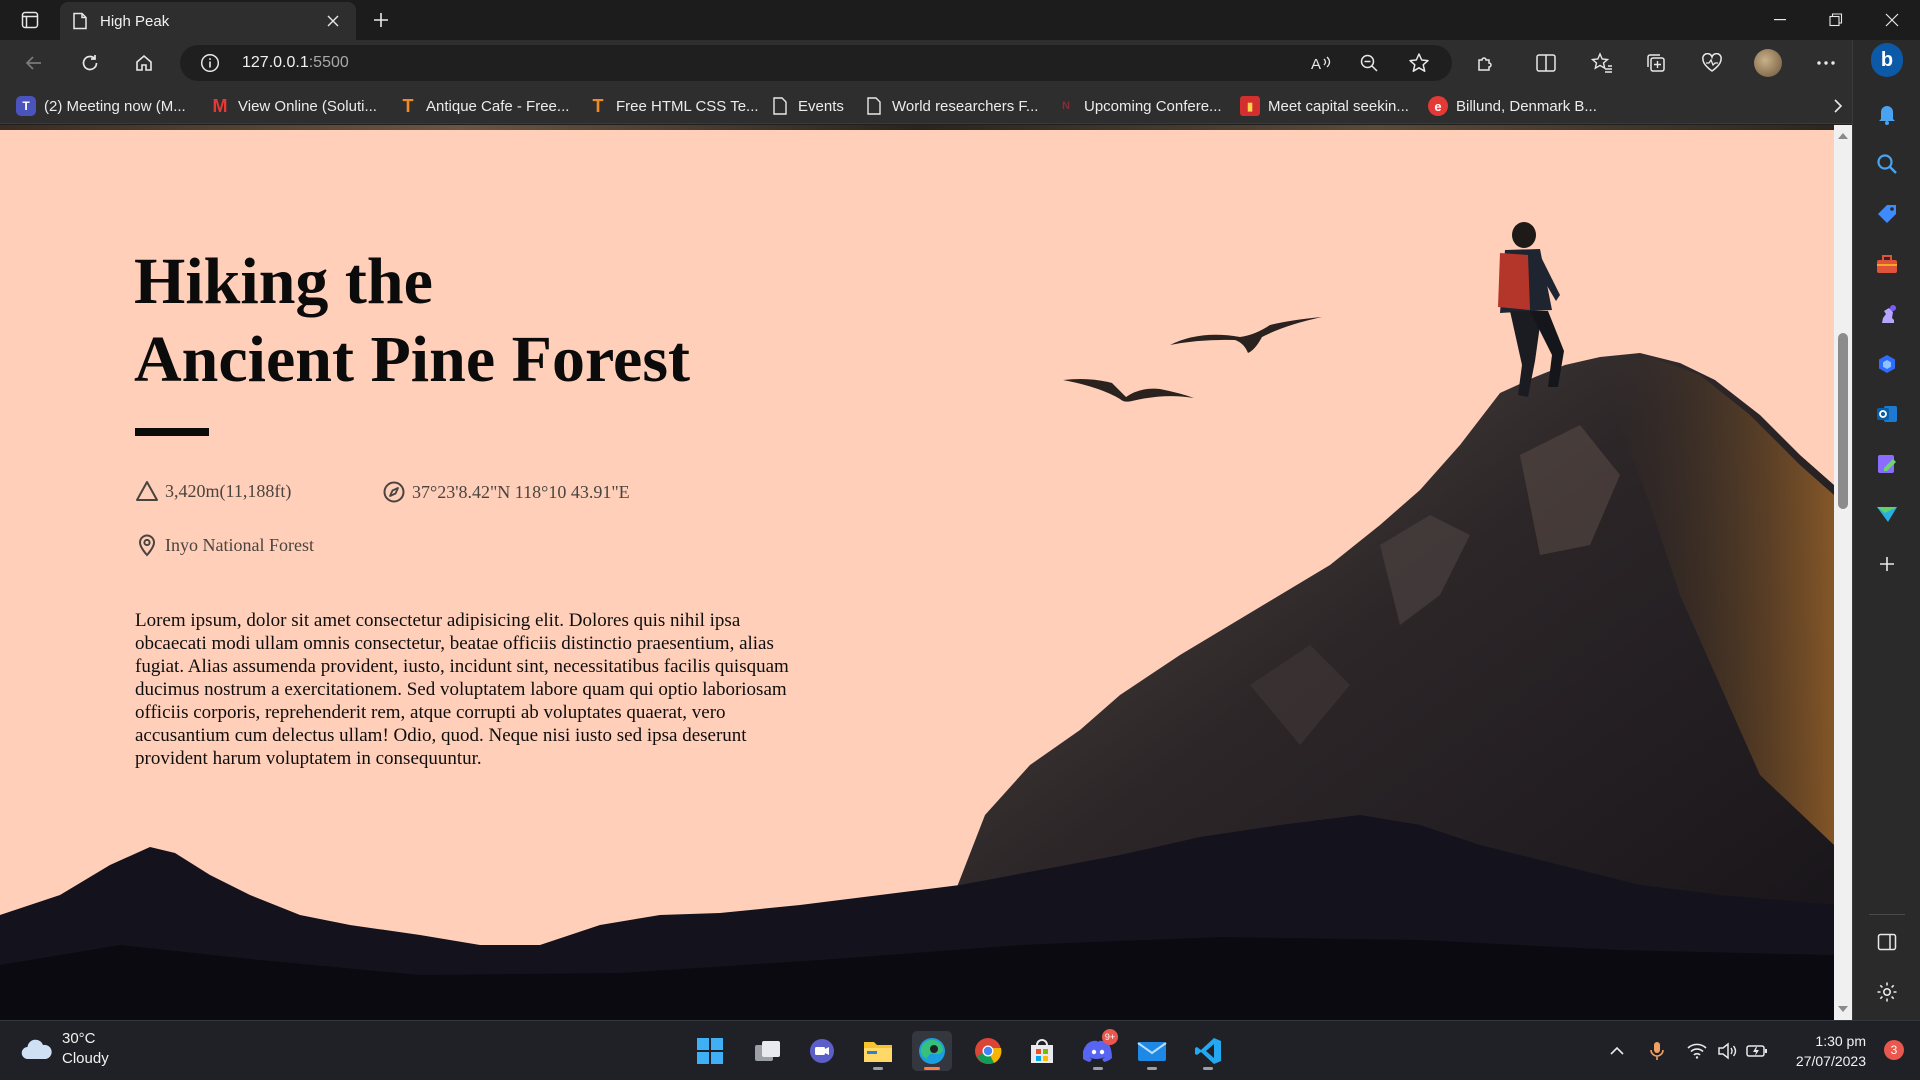 The height and width of the screenshot is (1080, 1920). Describe the element at coordinates (1887, 314) in the screenshot. I see `games-chess-icon` at that location.